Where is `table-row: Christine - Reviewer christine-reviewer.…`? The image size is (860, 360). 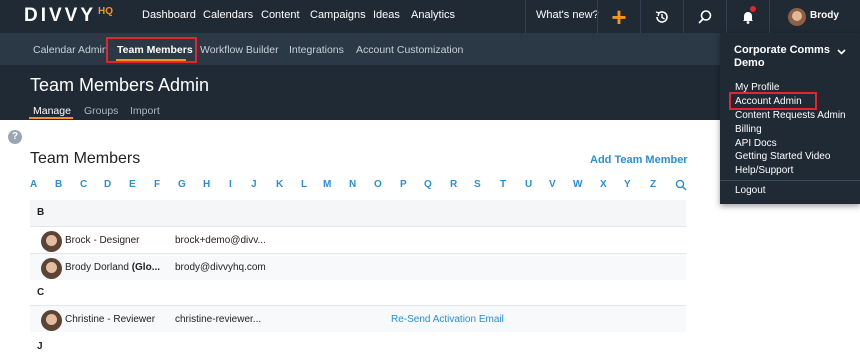 table-row: Christine - Reviewer christine-reviewer.… is located at coordinates (358, 318).